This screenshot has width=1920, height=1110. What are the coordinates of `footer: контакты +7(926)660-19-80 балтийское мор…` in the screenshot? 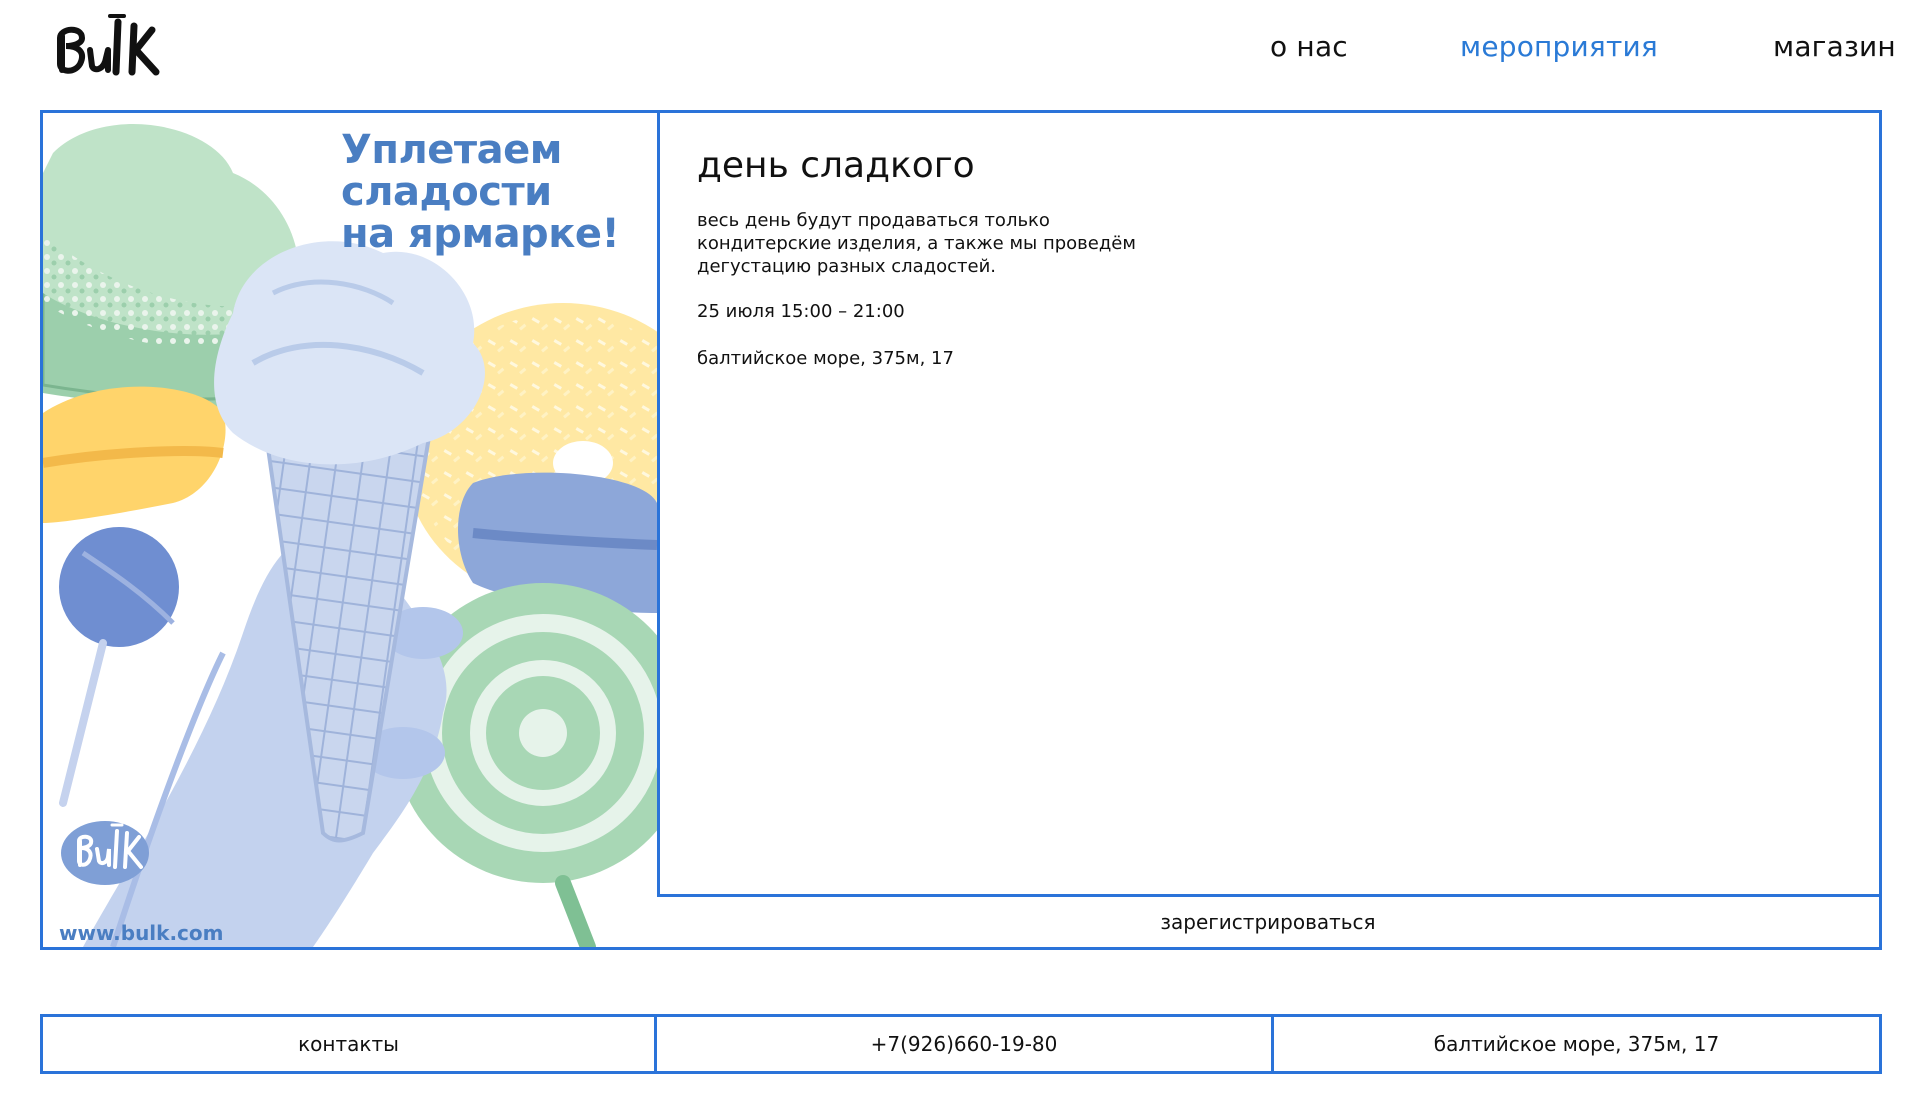 It's located at (961, 1044).